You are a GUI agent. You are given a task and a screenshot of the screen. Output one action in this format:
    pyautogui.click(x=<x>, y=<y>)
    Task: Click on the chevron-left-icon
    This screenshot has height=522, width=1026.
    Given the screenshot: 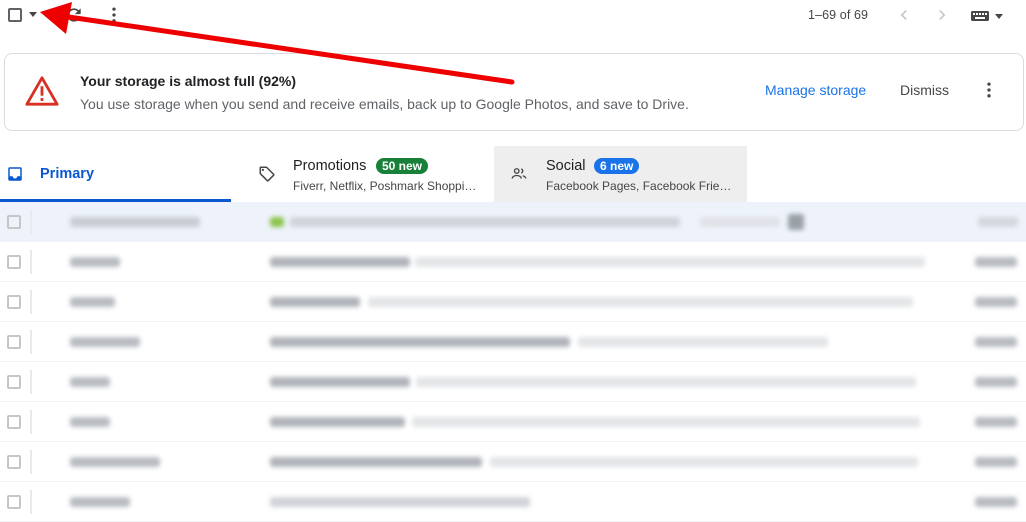 What is the action you would take?
    pyautogui.click(x=904, y=15)
    